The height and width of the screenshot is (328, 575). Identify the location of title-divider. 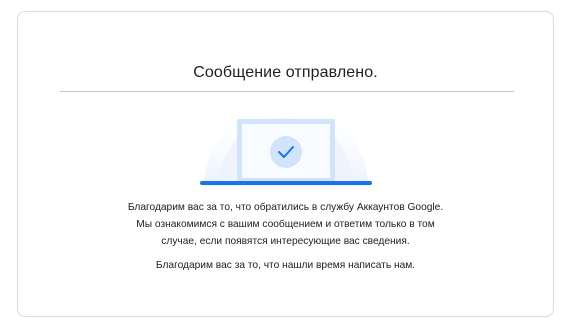
(287, 91).